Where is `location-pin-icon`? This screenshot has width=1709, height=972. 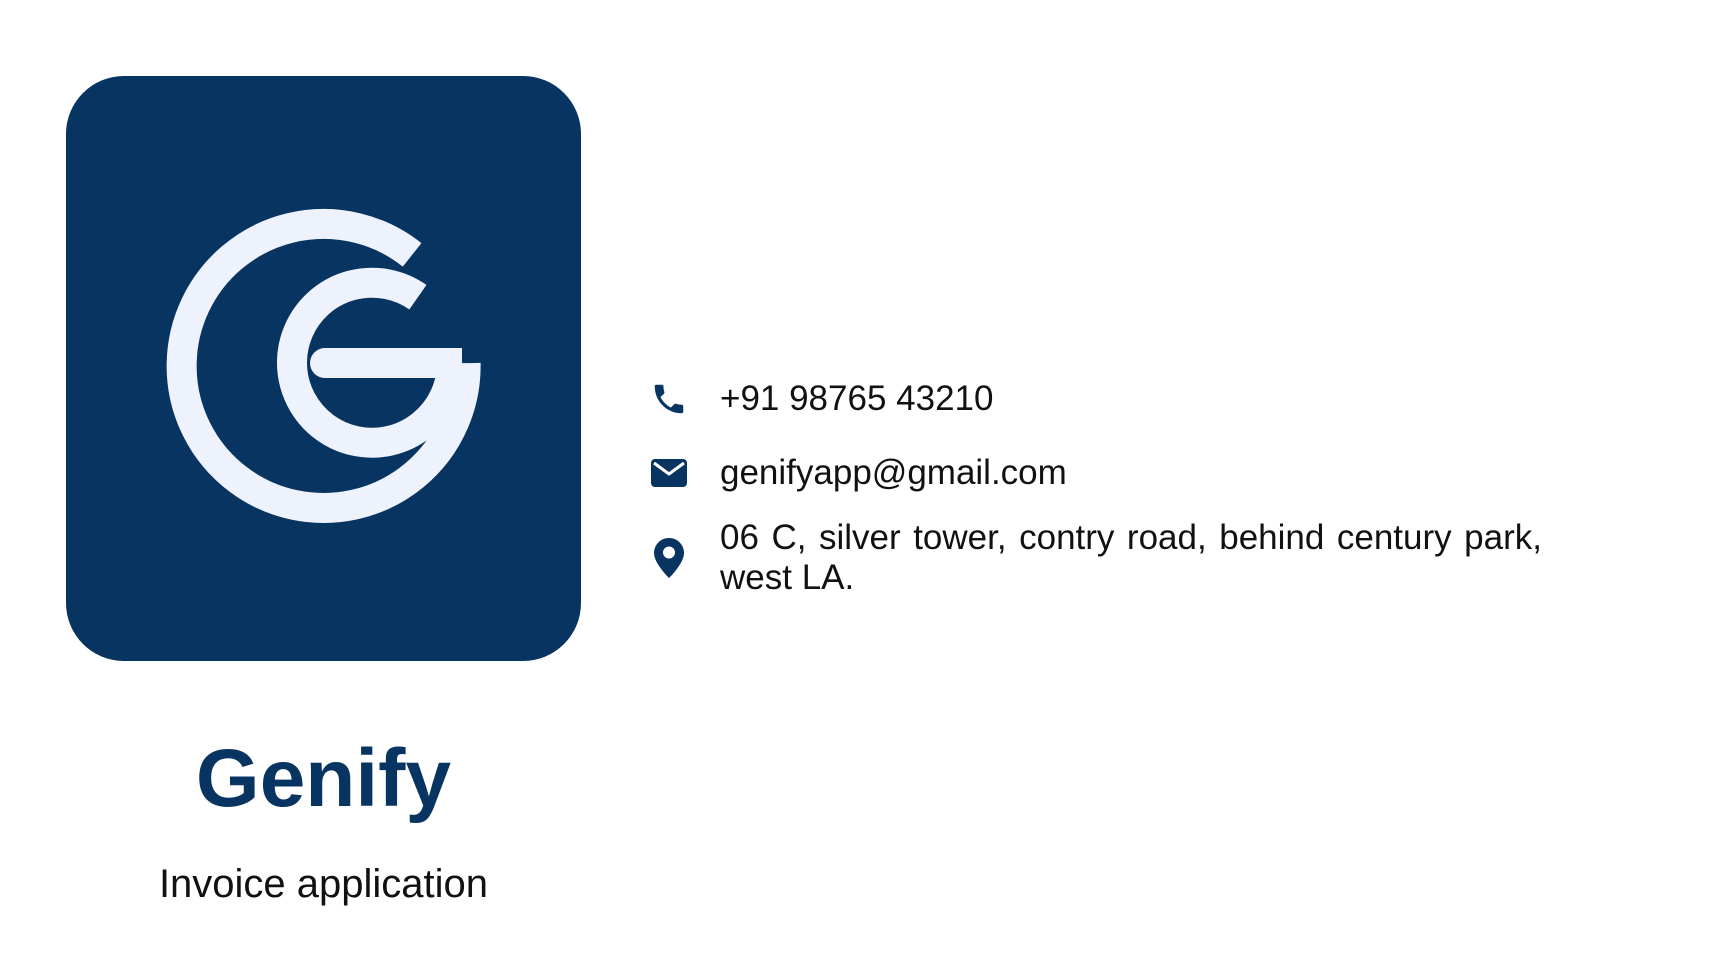
location-pin-icon is located at coordinates (669, 558).